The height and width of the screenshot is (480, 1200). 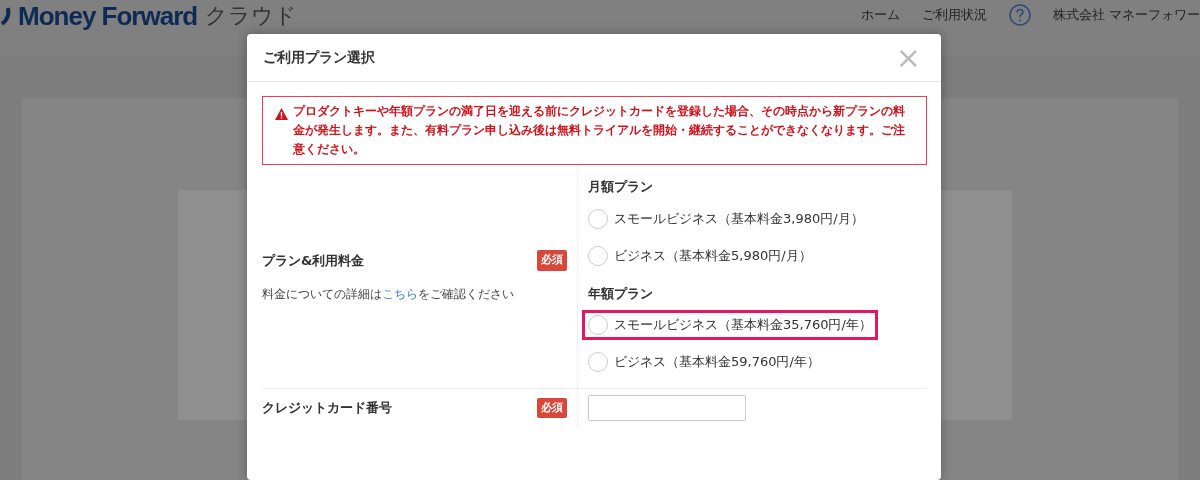 What do you see at coordinates (880, 15) in the screenshot?
I see `nav-link: ホーム` at bounding box center [880, 15].